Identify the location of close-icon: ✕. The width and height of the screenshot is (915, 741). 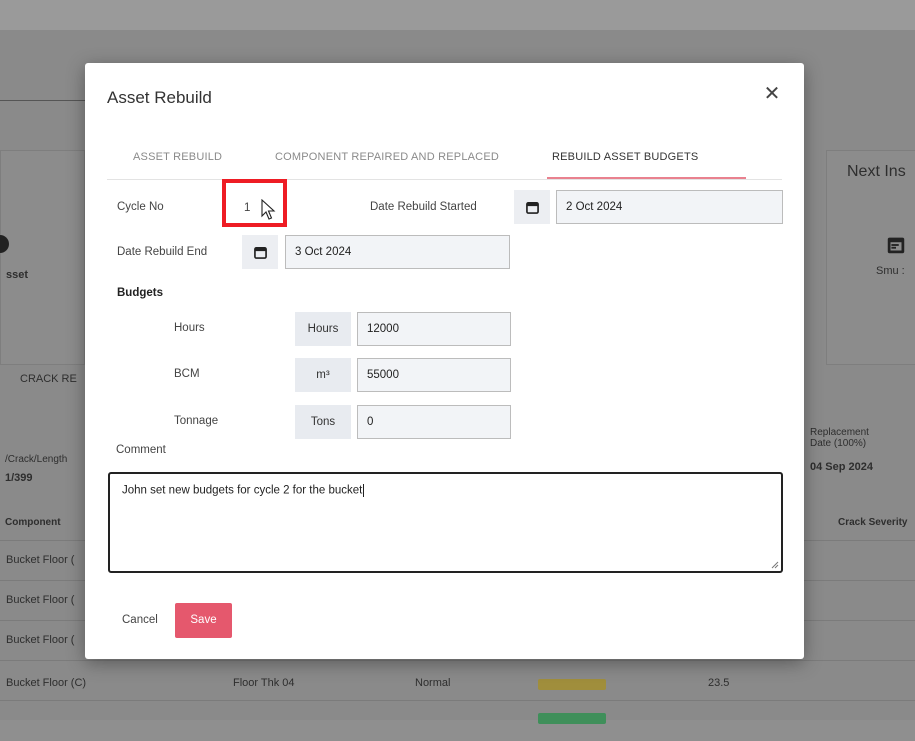
(772, 94).